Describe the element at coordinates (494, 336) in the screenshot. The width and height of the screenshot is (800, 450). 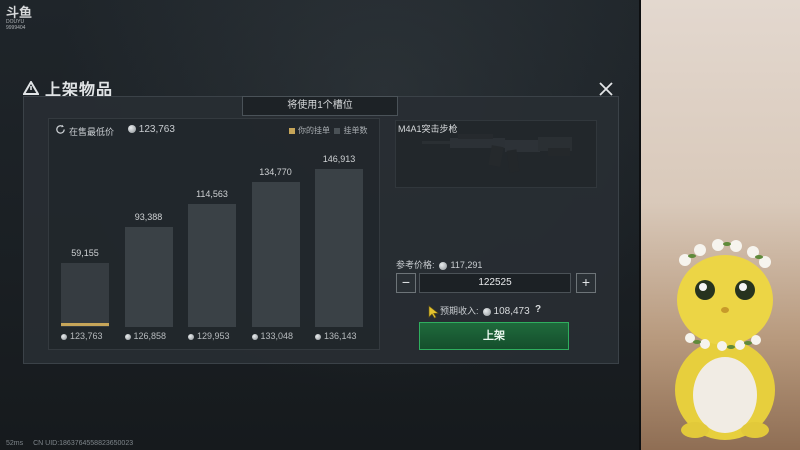
I see `list-item-button: 上架` at that location.